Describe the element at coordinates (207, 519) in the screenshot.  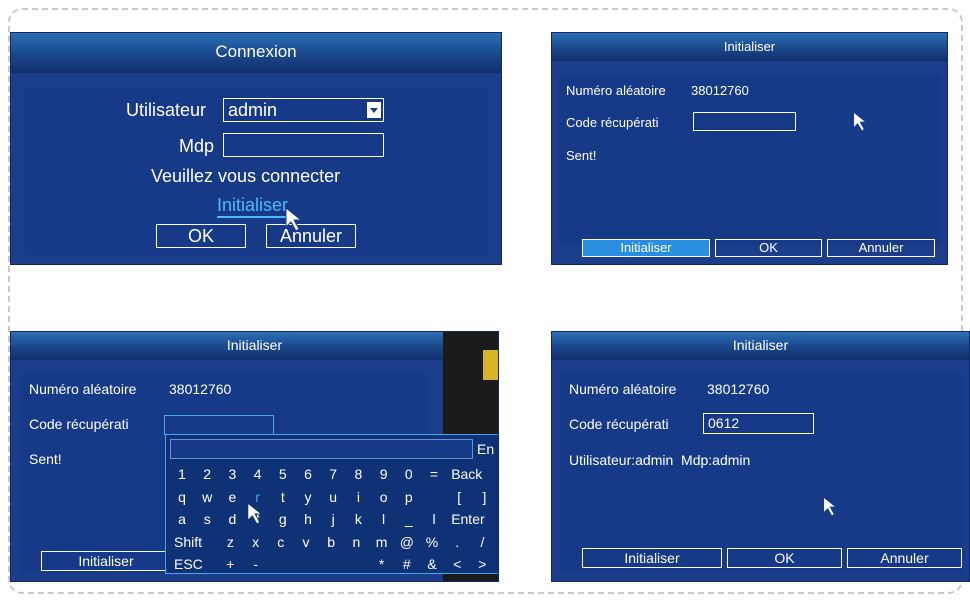
I see `keyboard-key: s` at that location.